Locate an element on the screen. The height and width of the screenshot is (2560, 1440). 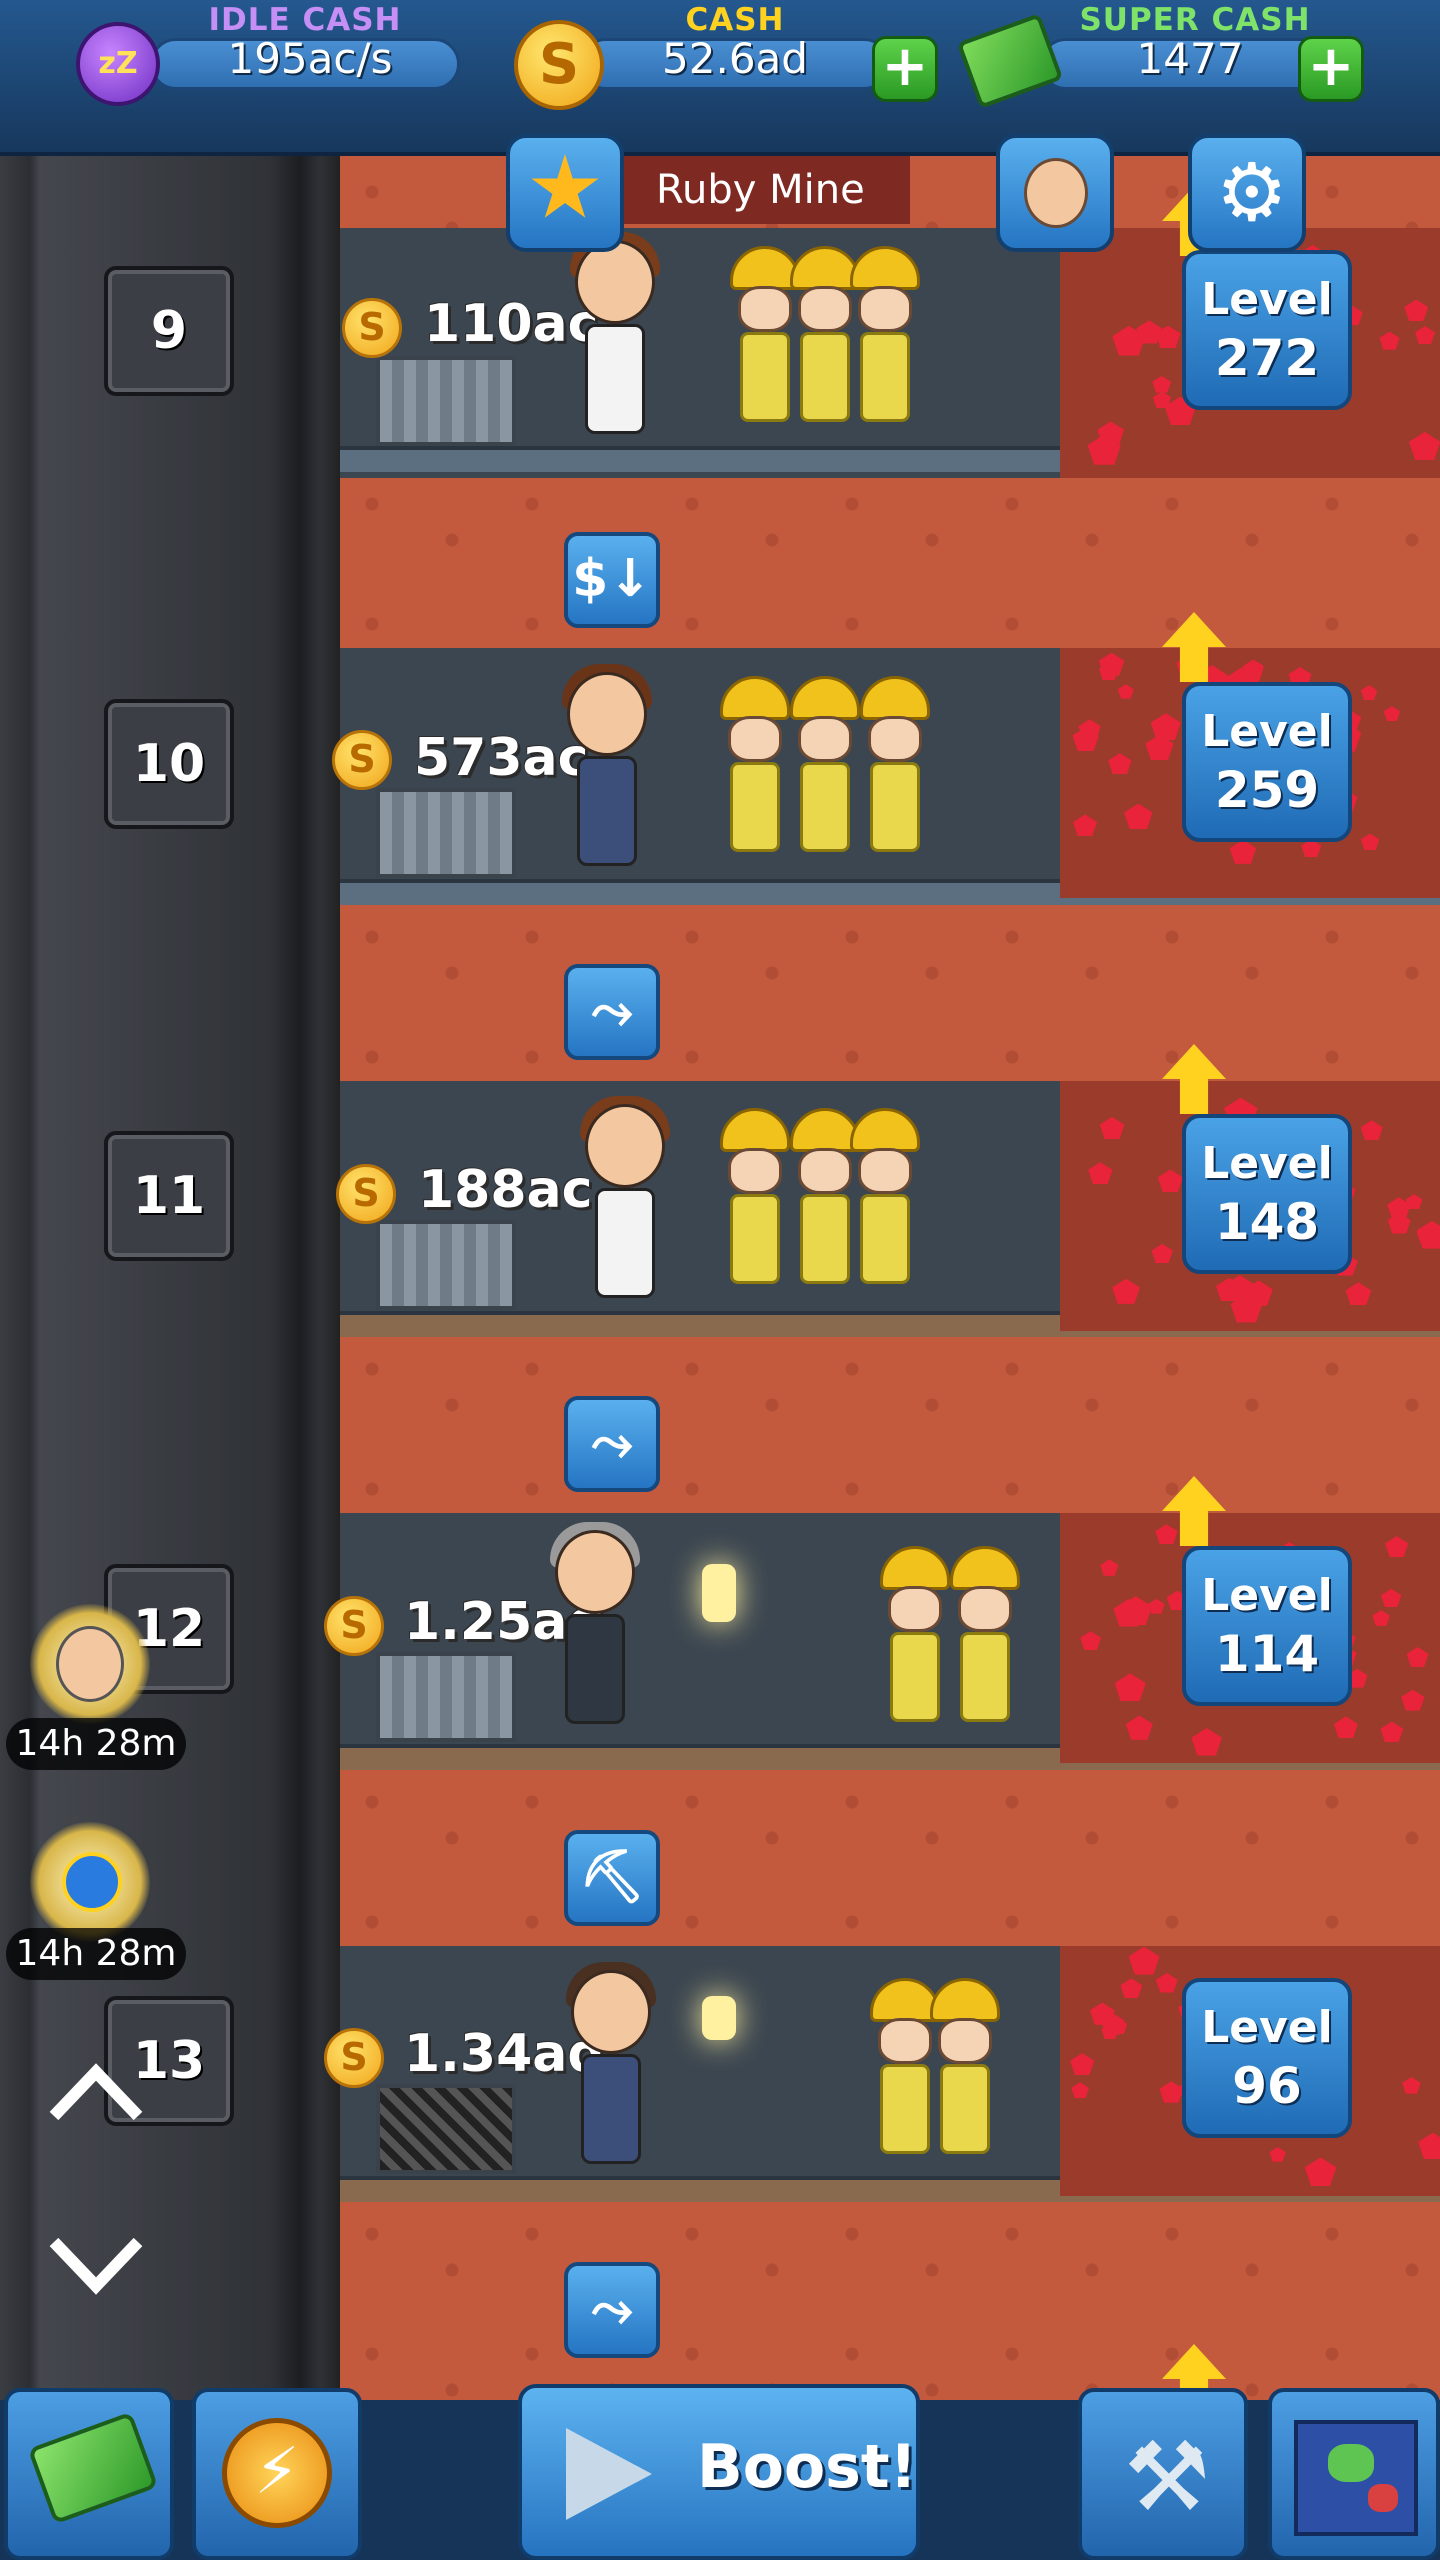
map-button is located at coordinates (1354, 2474).